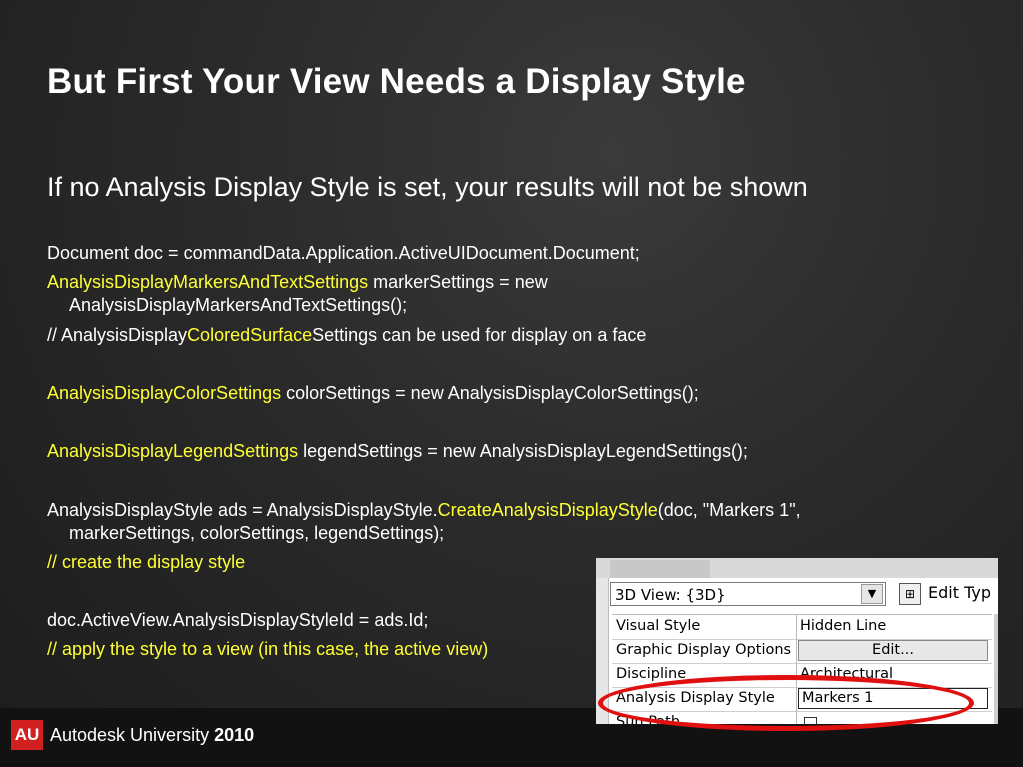 This screenshot has height=767, width=1023. What do you see at coordinates (843, 626) in the screenshot?
I see `prop-value: Hidden Line` at bounding box center [843, 626].